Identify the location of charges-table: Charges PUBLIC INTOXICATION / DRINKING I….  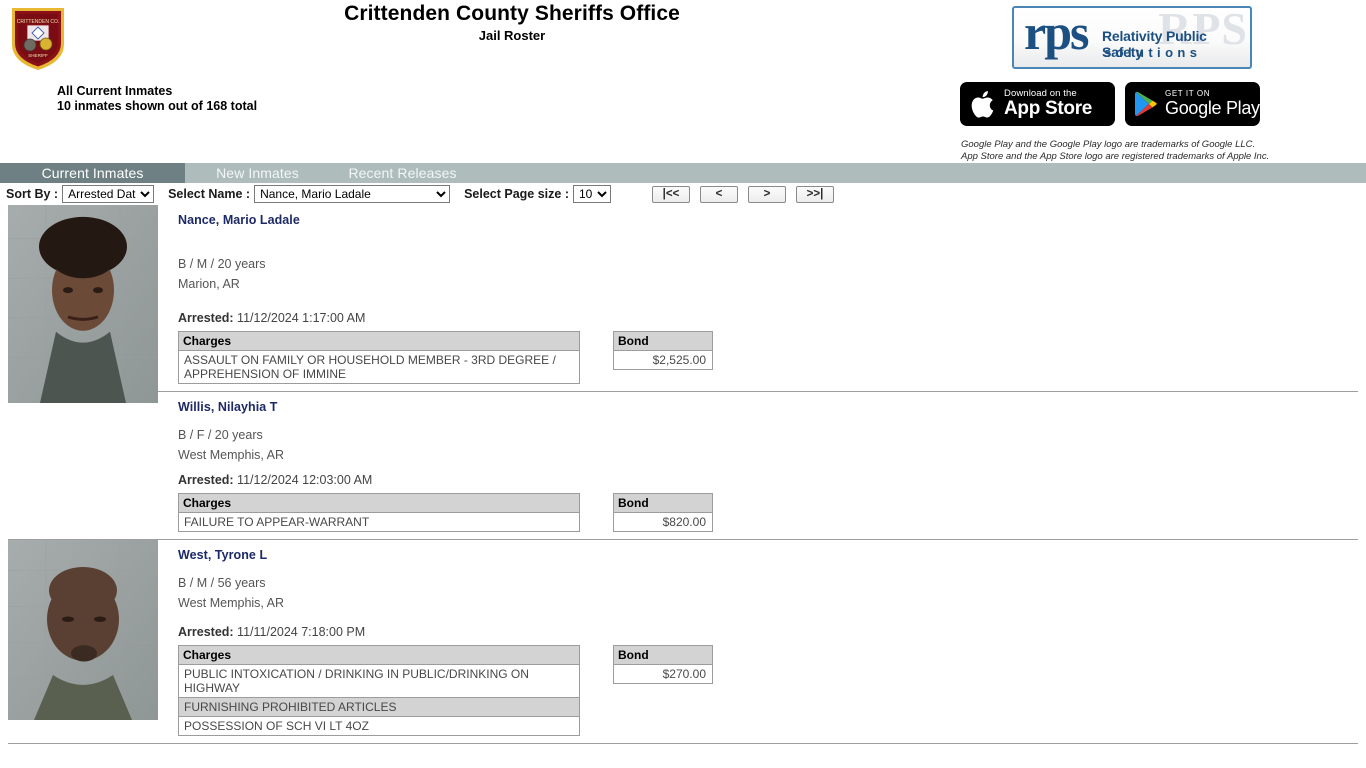
(379, 690).